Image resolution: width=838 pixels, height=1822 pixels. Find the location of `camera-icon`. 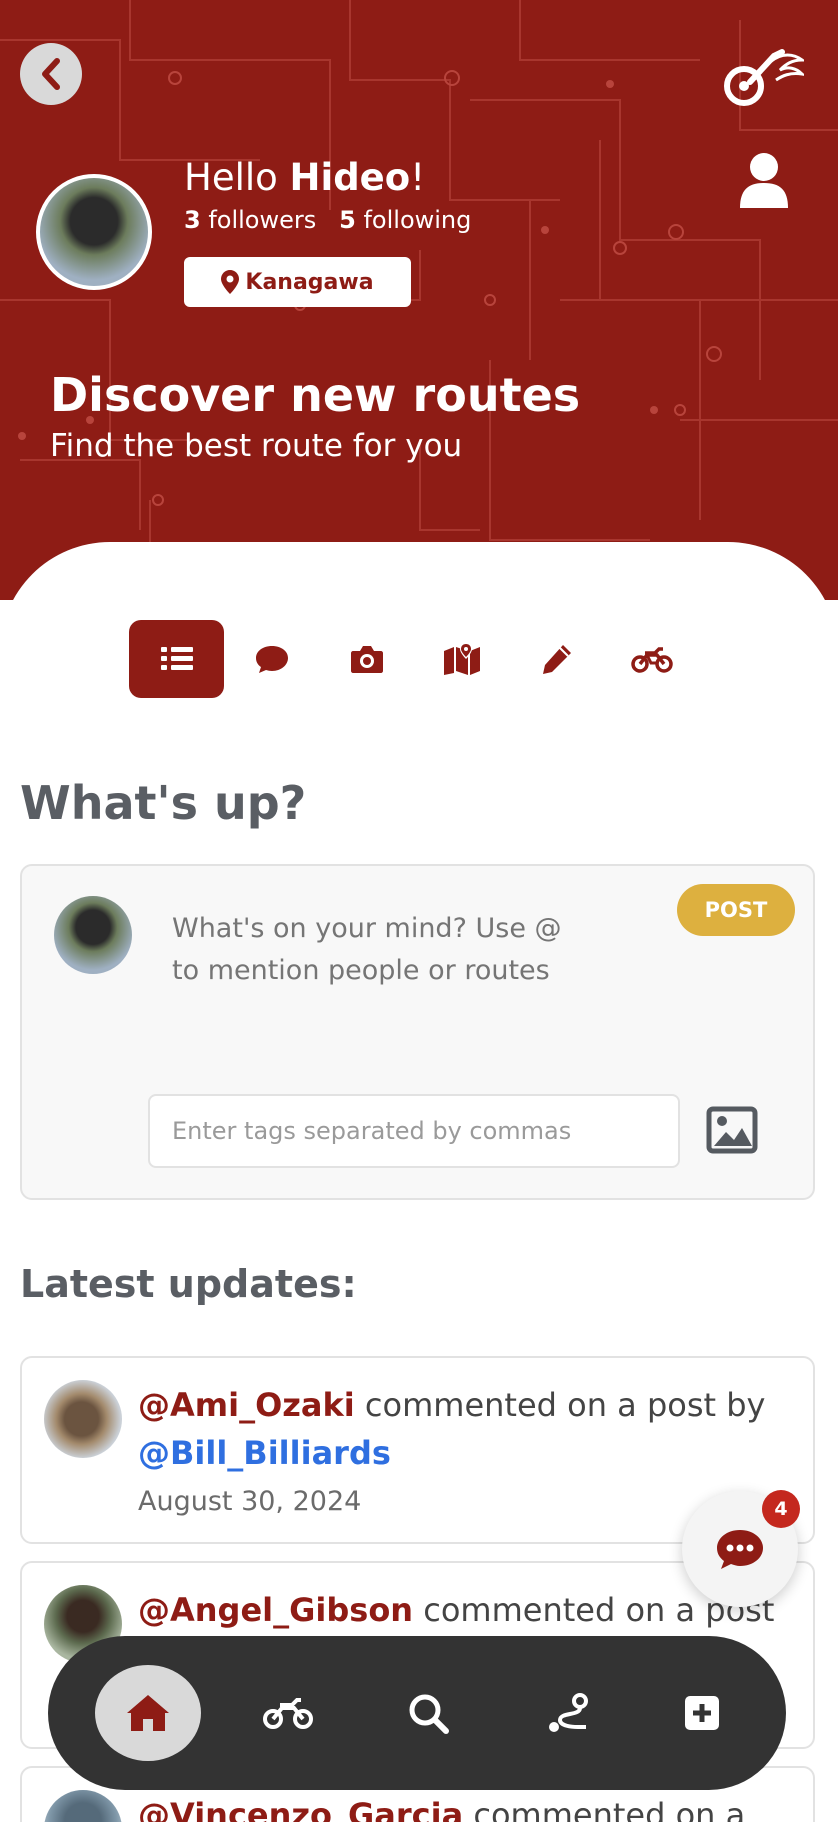

camera-icon is located at coordinates (366, 659).